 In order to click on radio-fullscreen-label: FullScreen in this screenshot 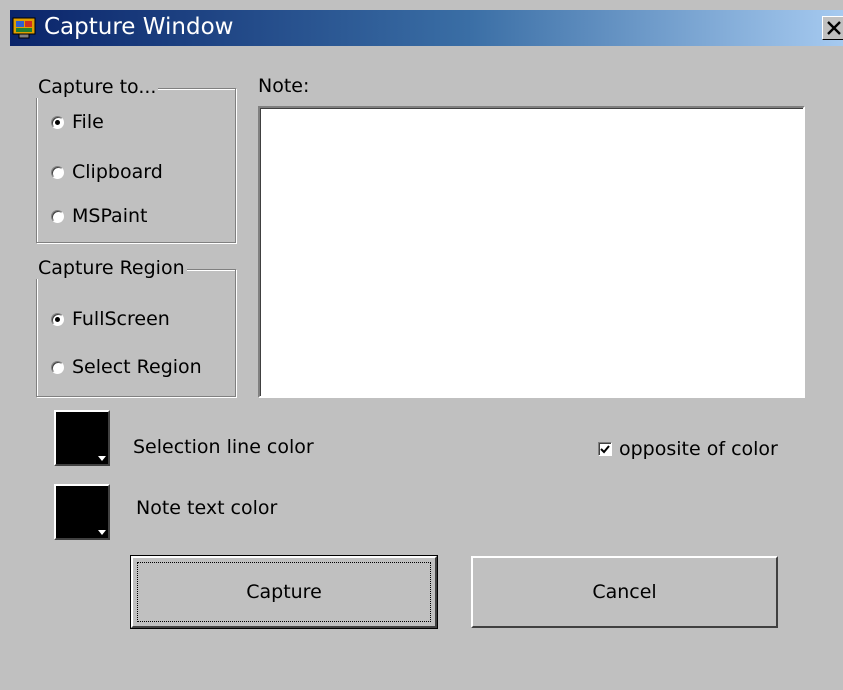, I will do `click(121, 319)`.